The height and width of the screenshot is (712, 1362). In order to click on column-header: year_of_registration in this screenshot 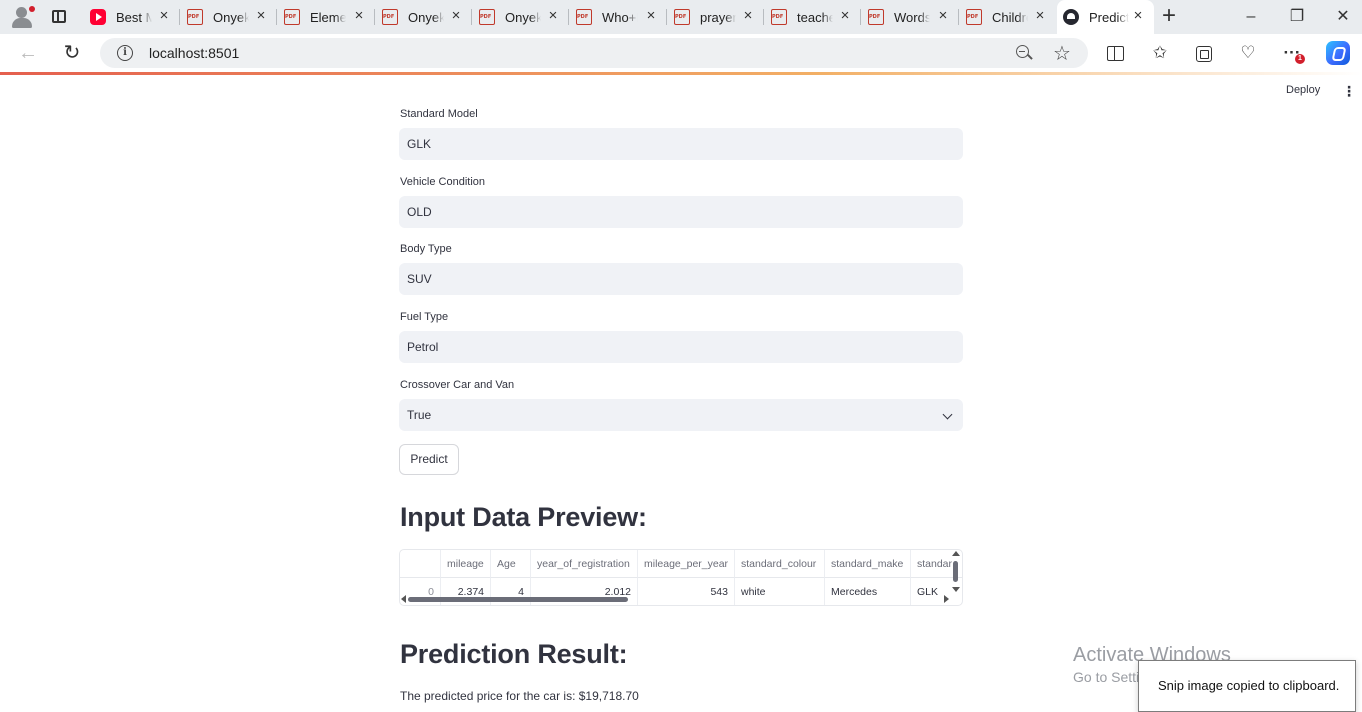, I will do `click(584, 564)`.